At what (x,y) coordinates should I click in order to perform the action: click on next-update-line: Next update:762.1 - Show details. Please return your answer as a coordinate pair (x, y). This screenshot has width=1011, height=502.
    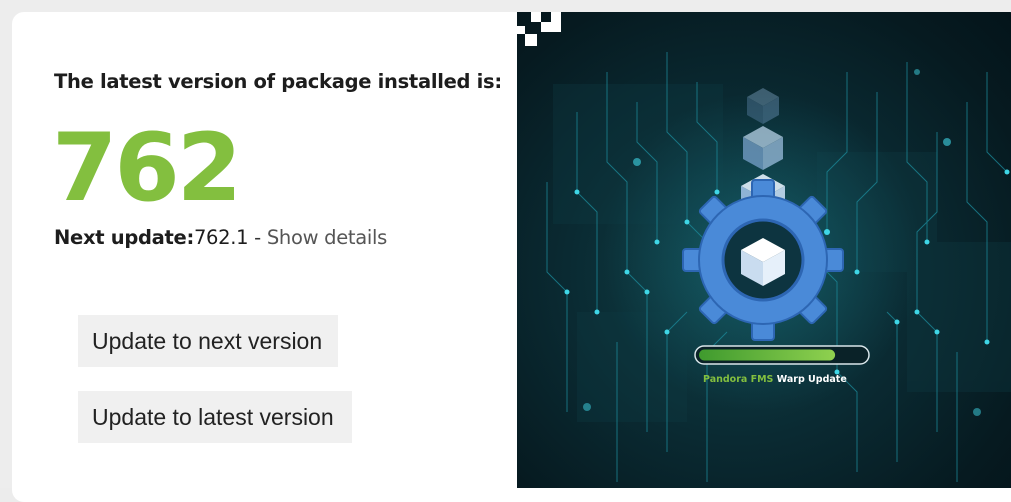
    Looking at the image, I should click on (220, 237).